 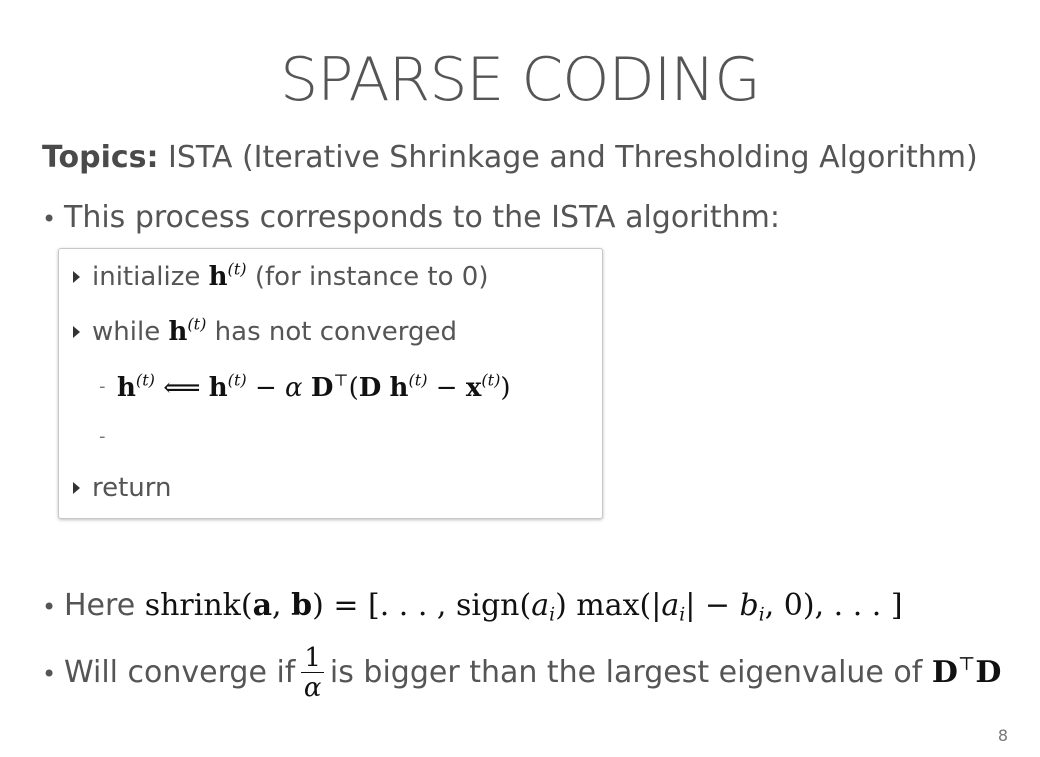 I want to click on topics-label: Topics:, so click(x=100, y=157).